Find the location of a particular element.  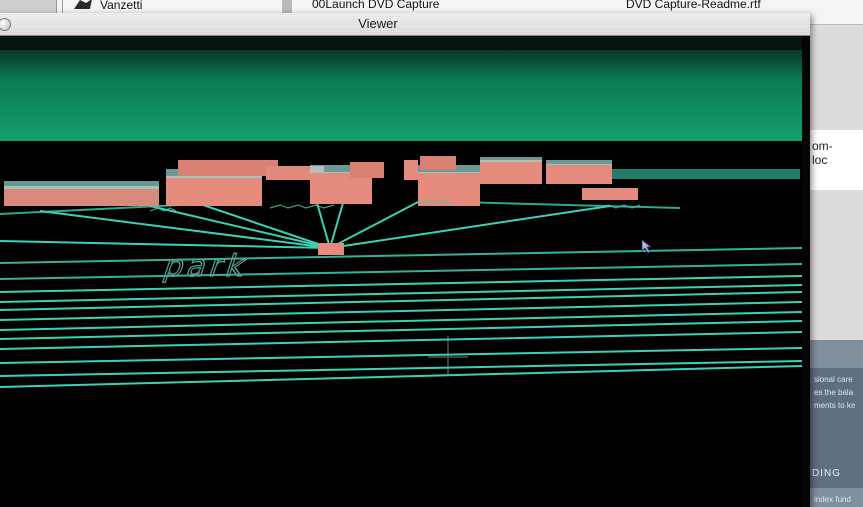

file-item-dvd-capture-readme: DVD Capture-Readme.rtf is located at coordinates (693, 5).